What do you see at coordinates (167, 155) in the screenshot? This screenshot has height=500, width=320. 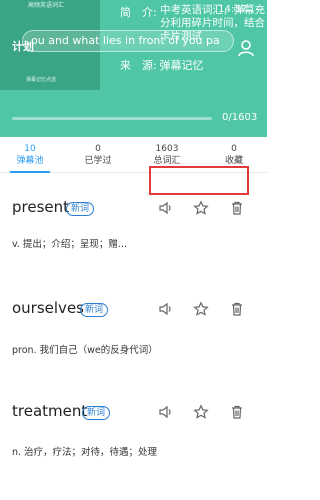 I see `tab-total-words: 1603 总词汇` at bounding box center [167, 155].